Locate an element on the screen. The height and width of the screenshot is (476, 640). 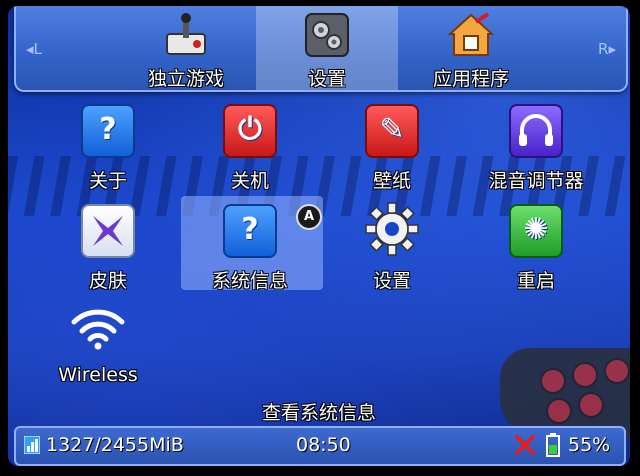
battery-percent: 55% is located at coordinates (589, 445).